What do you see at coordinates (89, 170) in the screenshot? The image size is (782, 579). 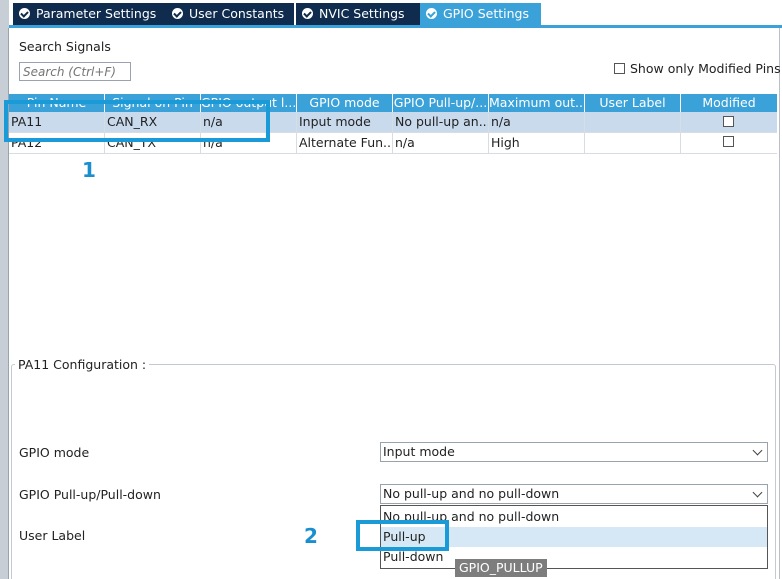 I see `annotation-number-1: 1` at bounding box center [89, 170].